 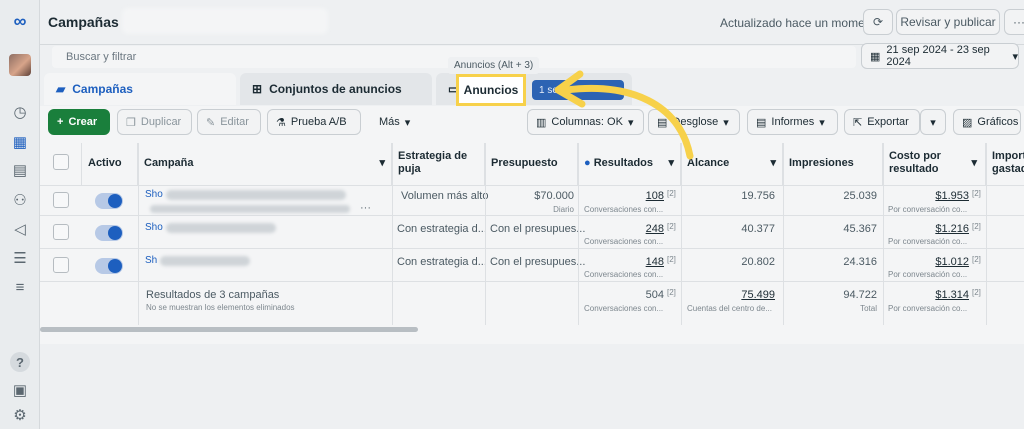 I want to click on header-cost-per-result: Costo por resultado ▾, so click(x=934, y=164).